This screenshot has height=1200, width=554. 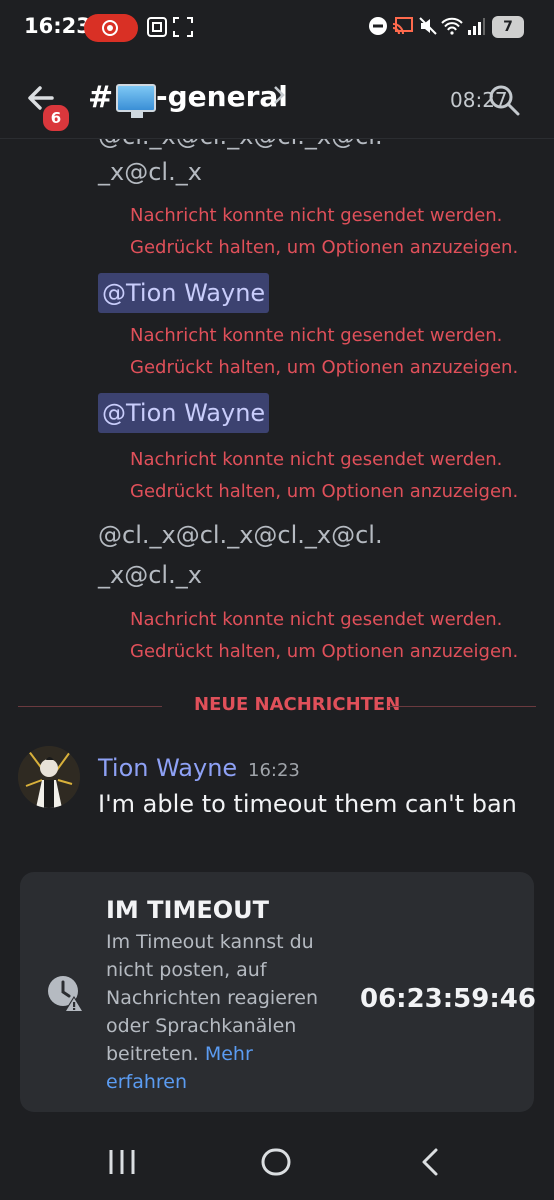 I want to click on screenshot-icon, so click(x=157, y=30).